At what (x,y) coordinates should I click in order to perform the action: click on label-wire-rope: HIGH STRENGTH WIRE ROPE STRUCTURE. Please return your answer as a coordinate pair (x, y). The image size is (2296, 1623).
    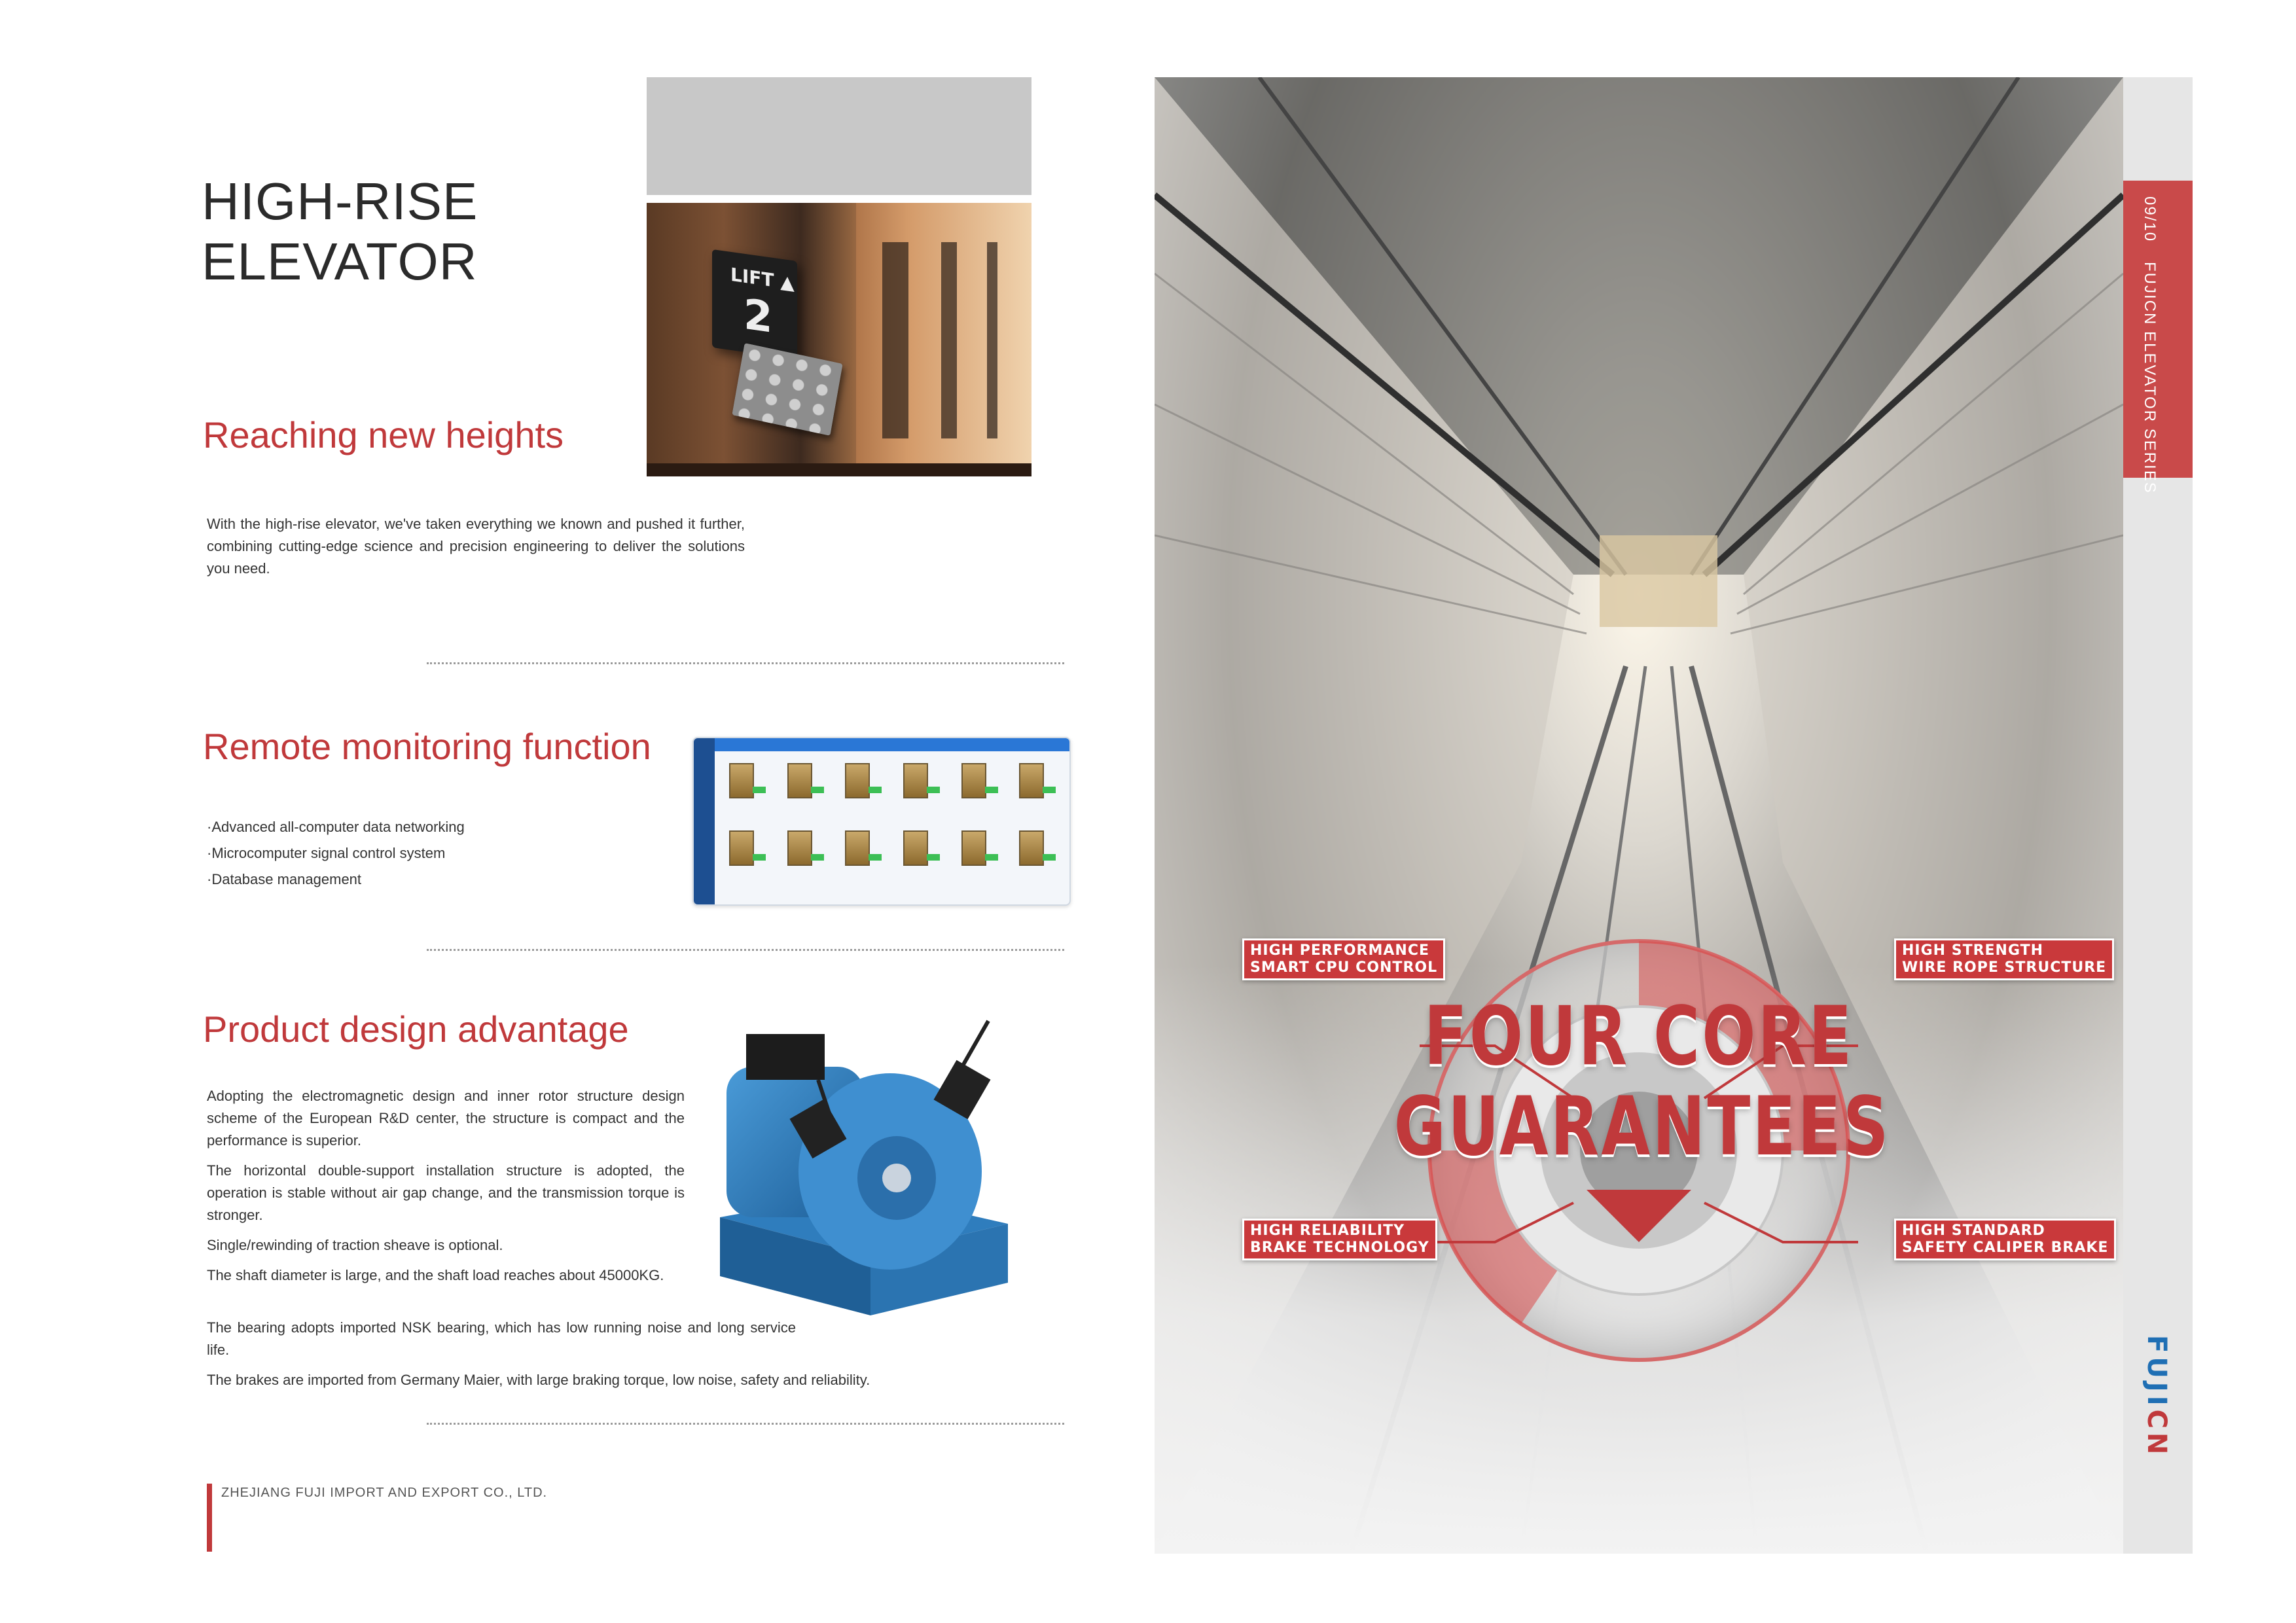
    Looking at the image, I should click on (2004, 959).